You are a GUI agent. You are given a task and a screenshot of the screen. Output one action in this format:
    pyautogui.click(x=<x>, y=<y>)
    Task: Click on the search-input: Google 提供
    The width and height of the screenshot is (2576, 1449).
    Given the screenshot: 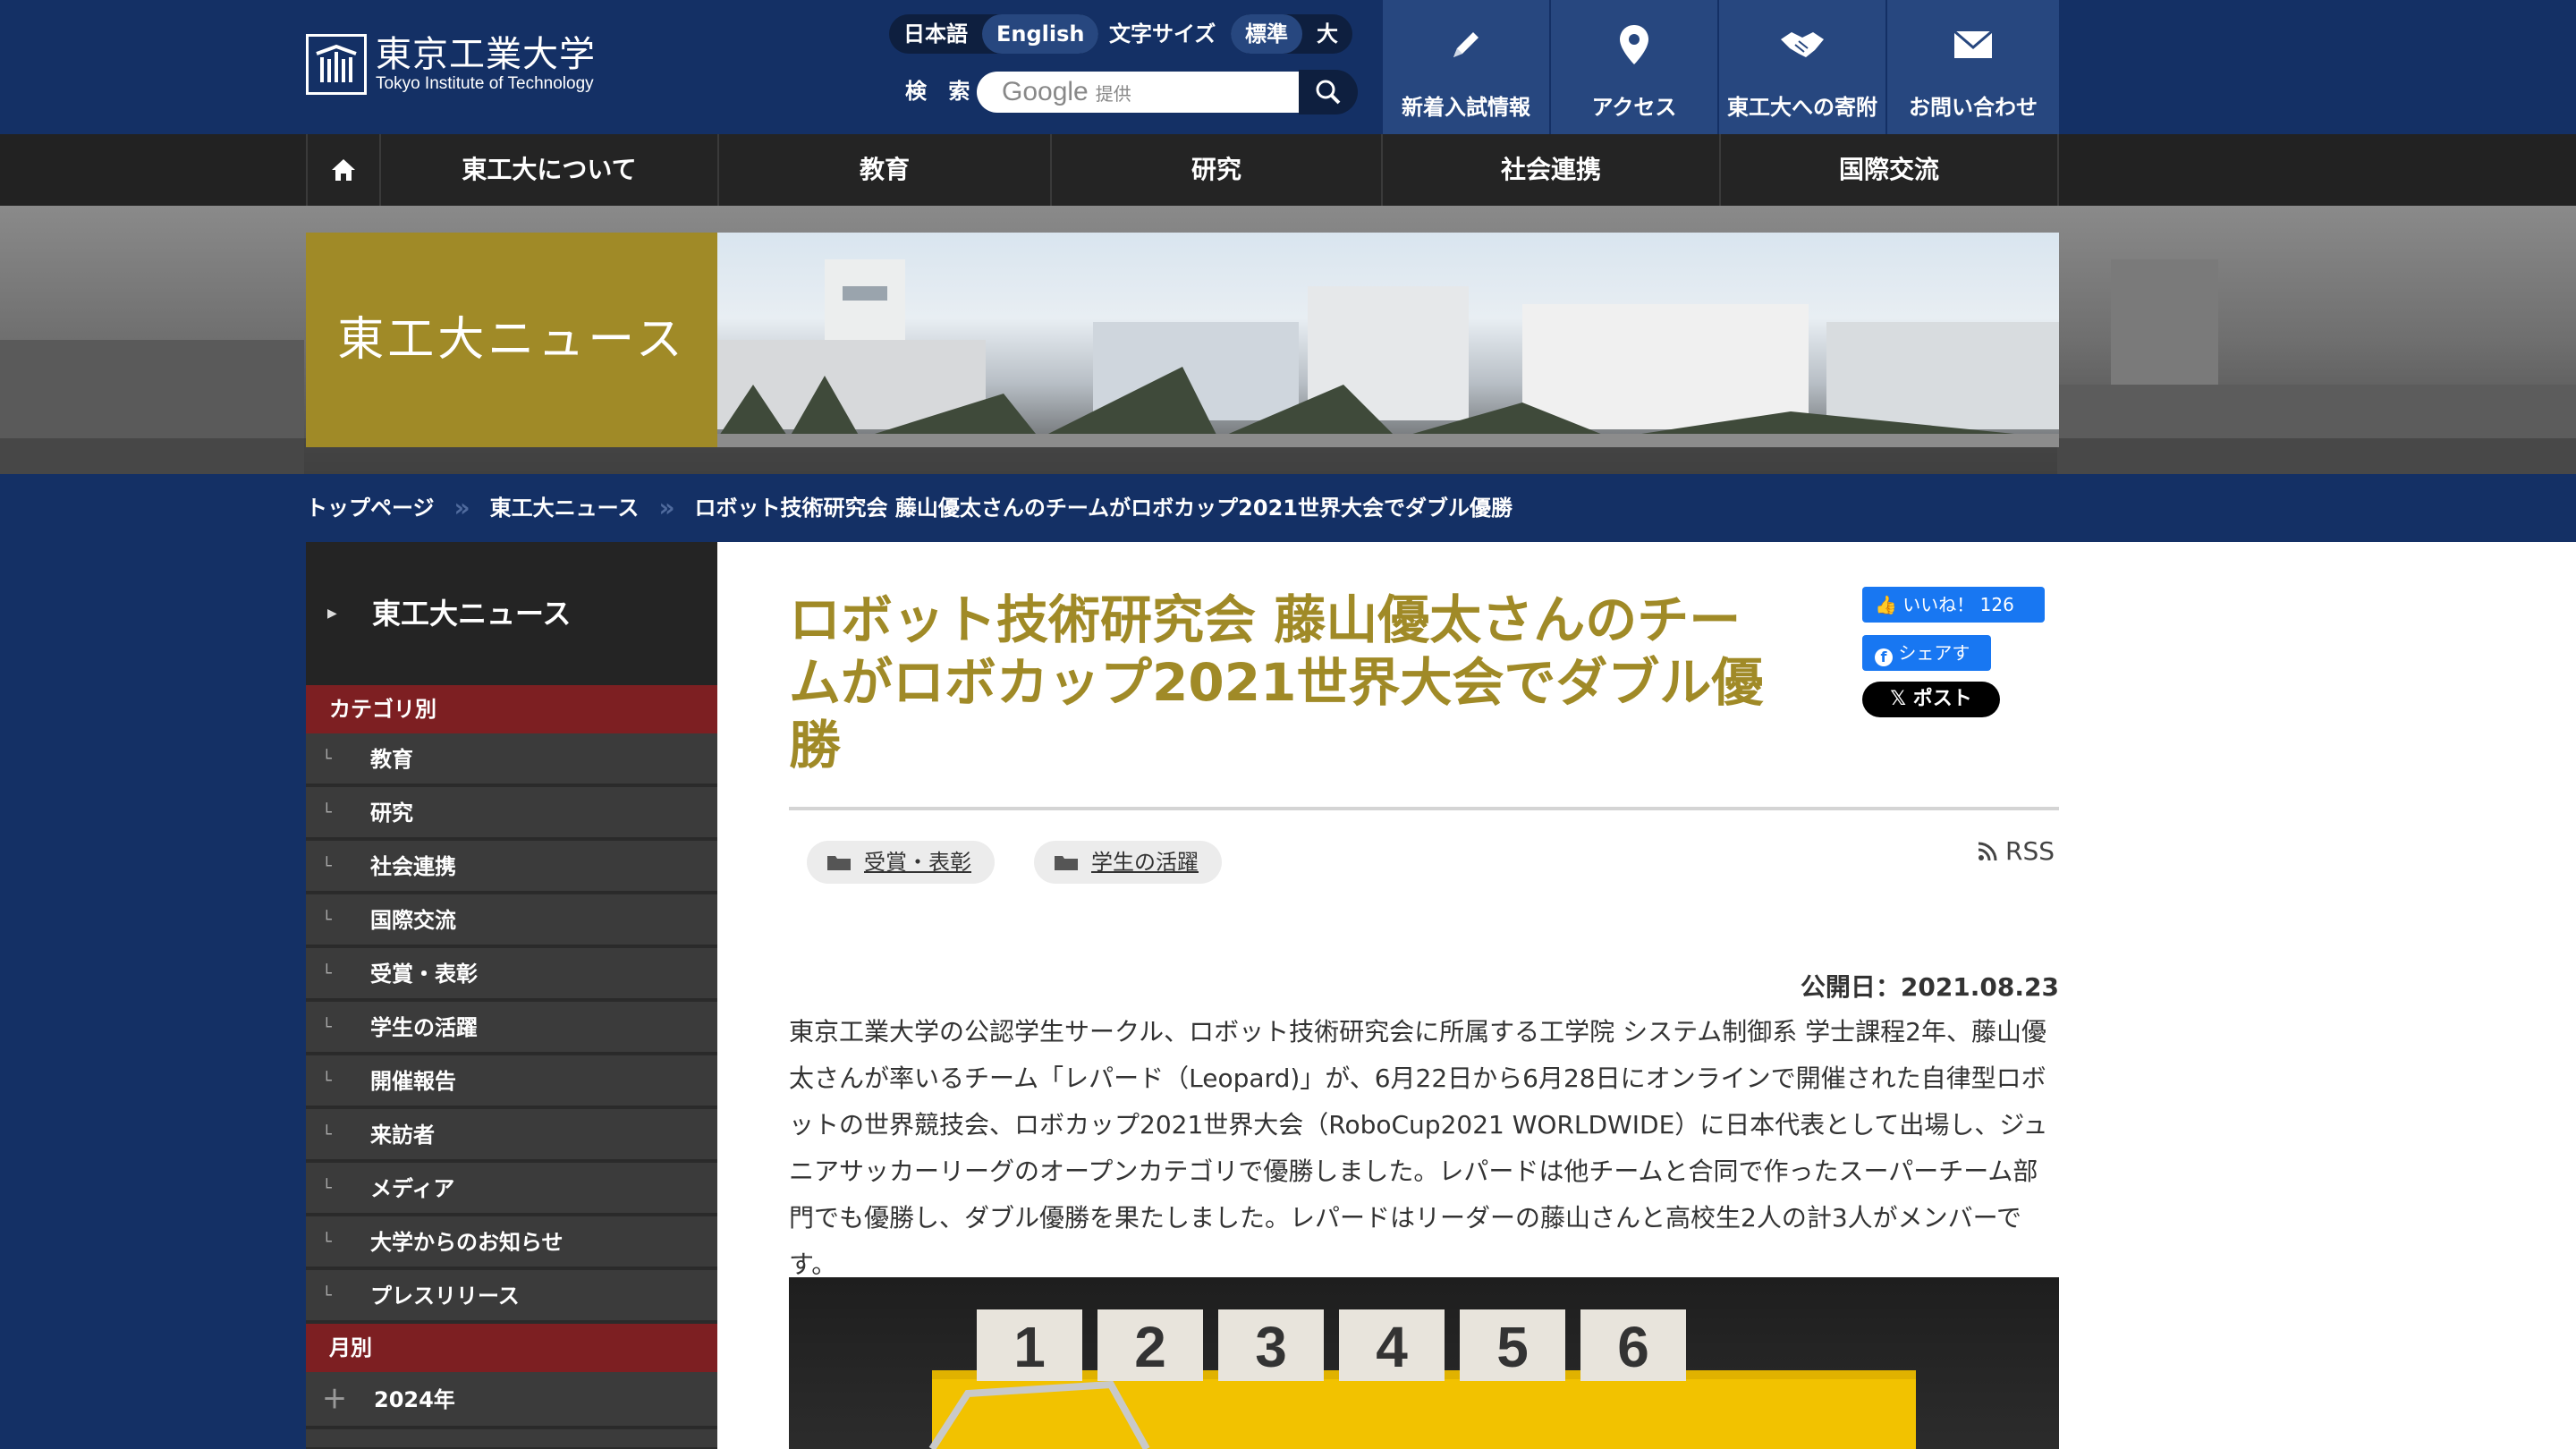 What is the action you would take?
    pyautogui.click(x=1138, y=92)
    